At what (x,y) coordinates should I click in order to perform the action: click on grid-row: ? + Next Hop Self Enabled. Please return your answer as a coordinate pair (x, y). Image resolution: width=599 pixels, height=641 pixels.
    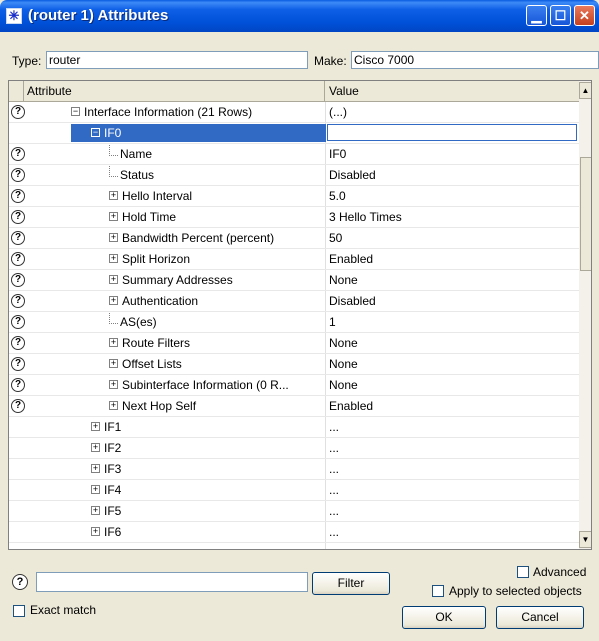
    Looking at the image, I should click on (294, 406).